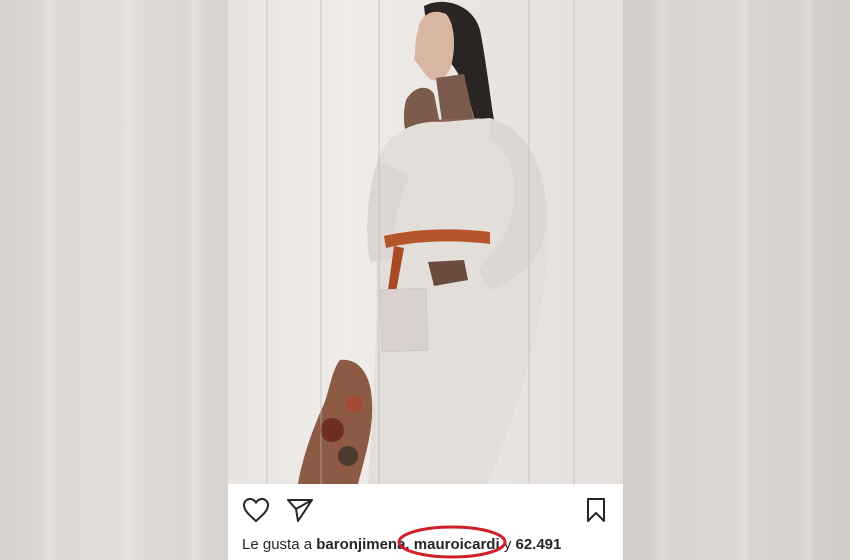 The image size is (850, 560). Describe the element at coordinates (596, 510) in the screenshot. I see `bookmark-icon` at that location.